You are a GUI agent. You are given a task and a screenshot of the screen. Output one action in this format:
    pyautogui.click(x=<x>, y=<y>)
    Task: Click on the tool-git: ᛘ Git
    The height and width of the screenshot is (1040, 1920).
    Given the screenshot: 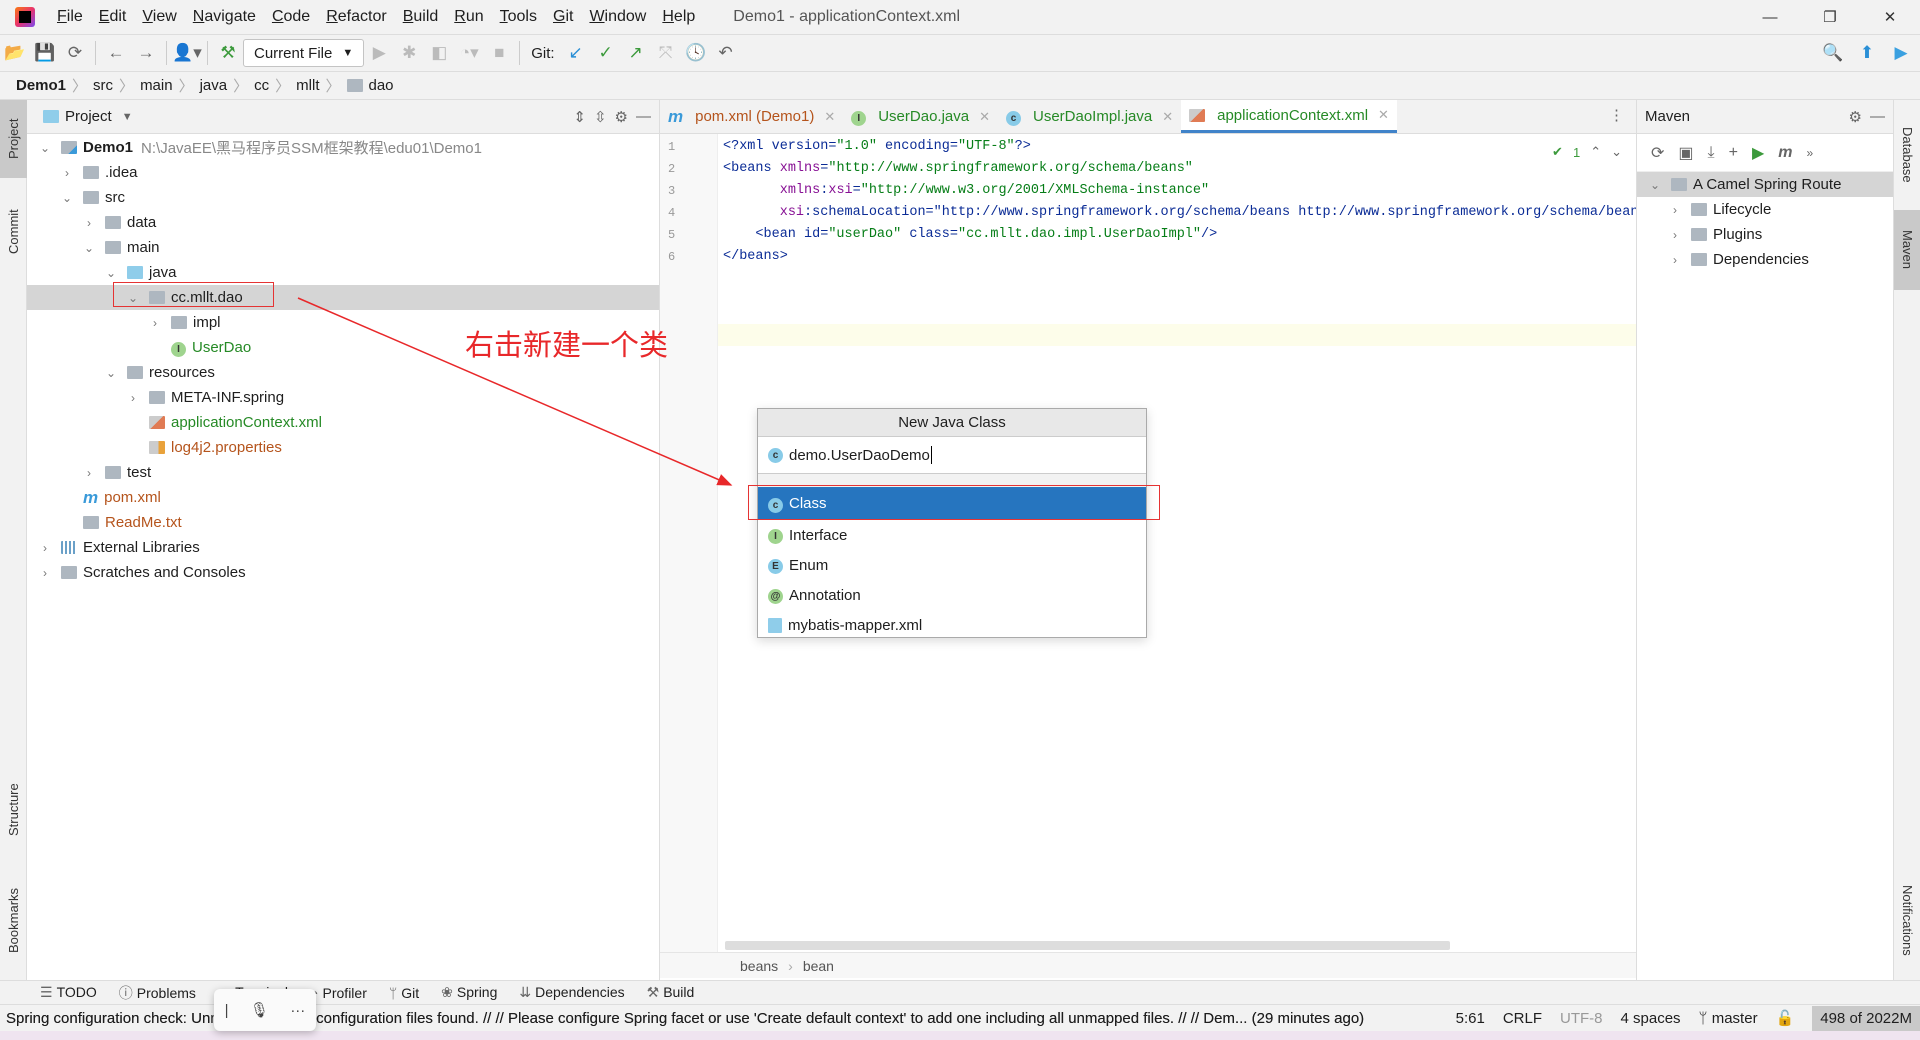 What is the action you would take?
    pyautogui.click(x=404, y=993)
    